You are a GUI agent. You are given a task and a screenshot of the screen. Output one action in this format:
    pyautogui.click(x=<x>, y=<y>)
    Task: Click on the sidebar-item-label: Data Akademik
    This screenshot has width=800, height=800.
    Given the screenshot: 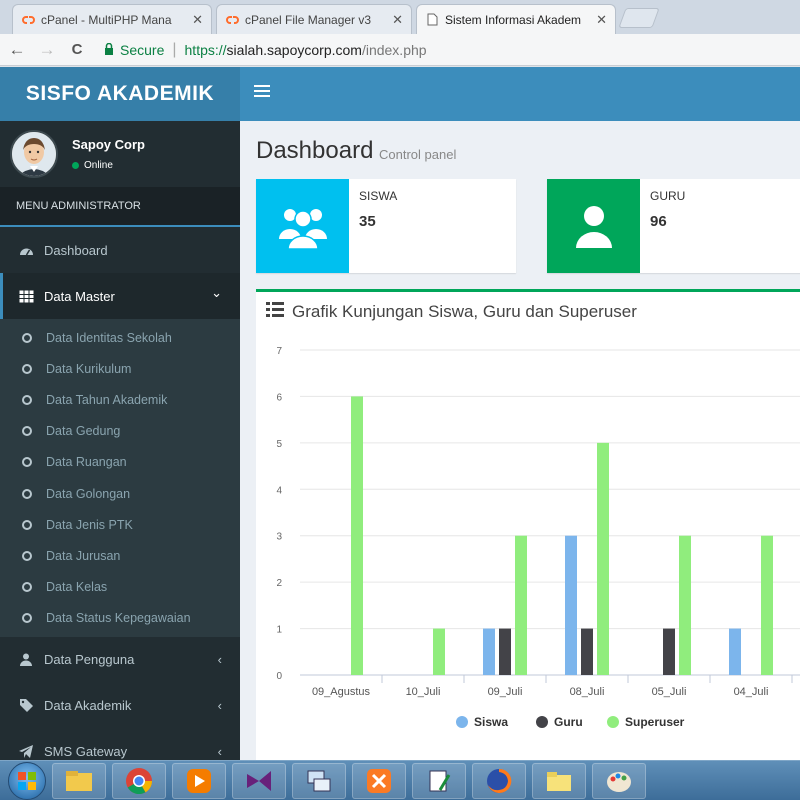 What is the action you would take?
    pyautogui.click(x=88, y=706)
    